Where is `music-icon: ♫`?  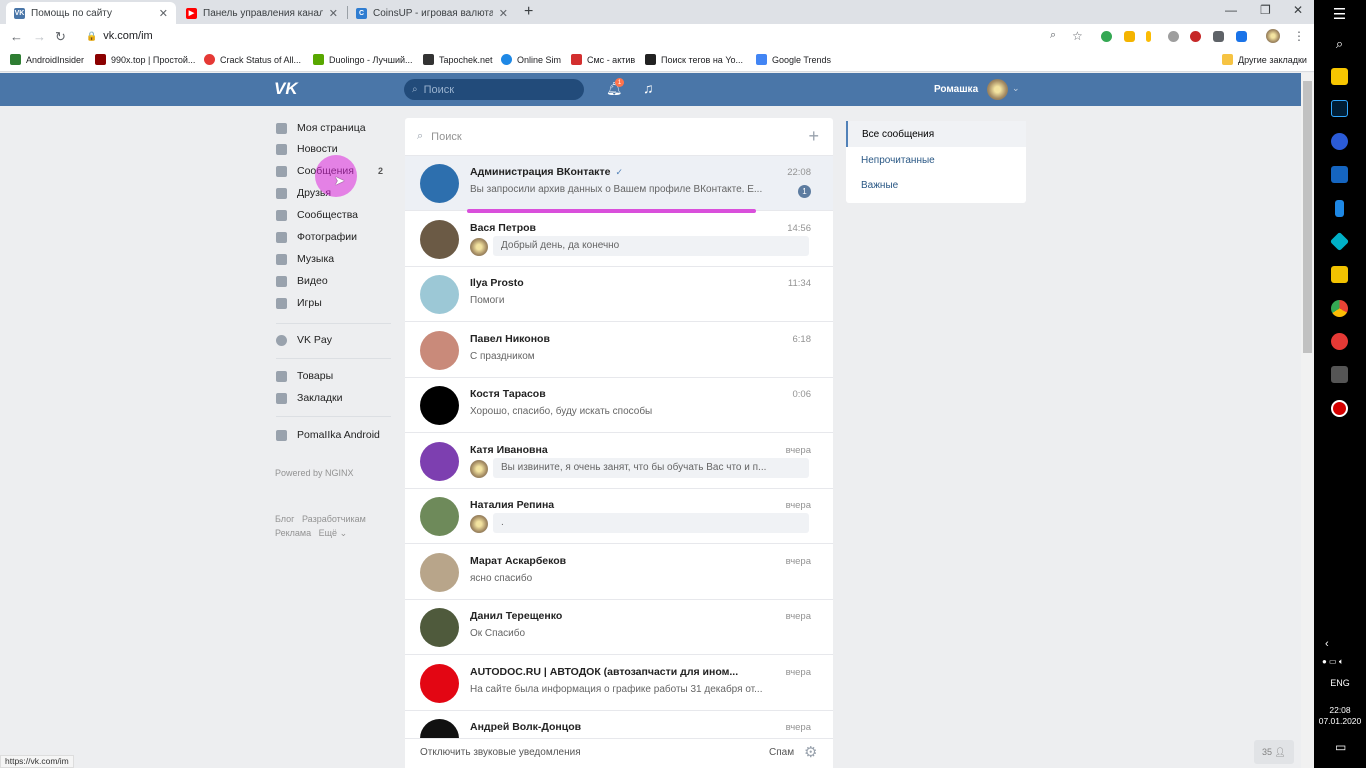
music-icon: ♫ is located at coordinates (648, 88).